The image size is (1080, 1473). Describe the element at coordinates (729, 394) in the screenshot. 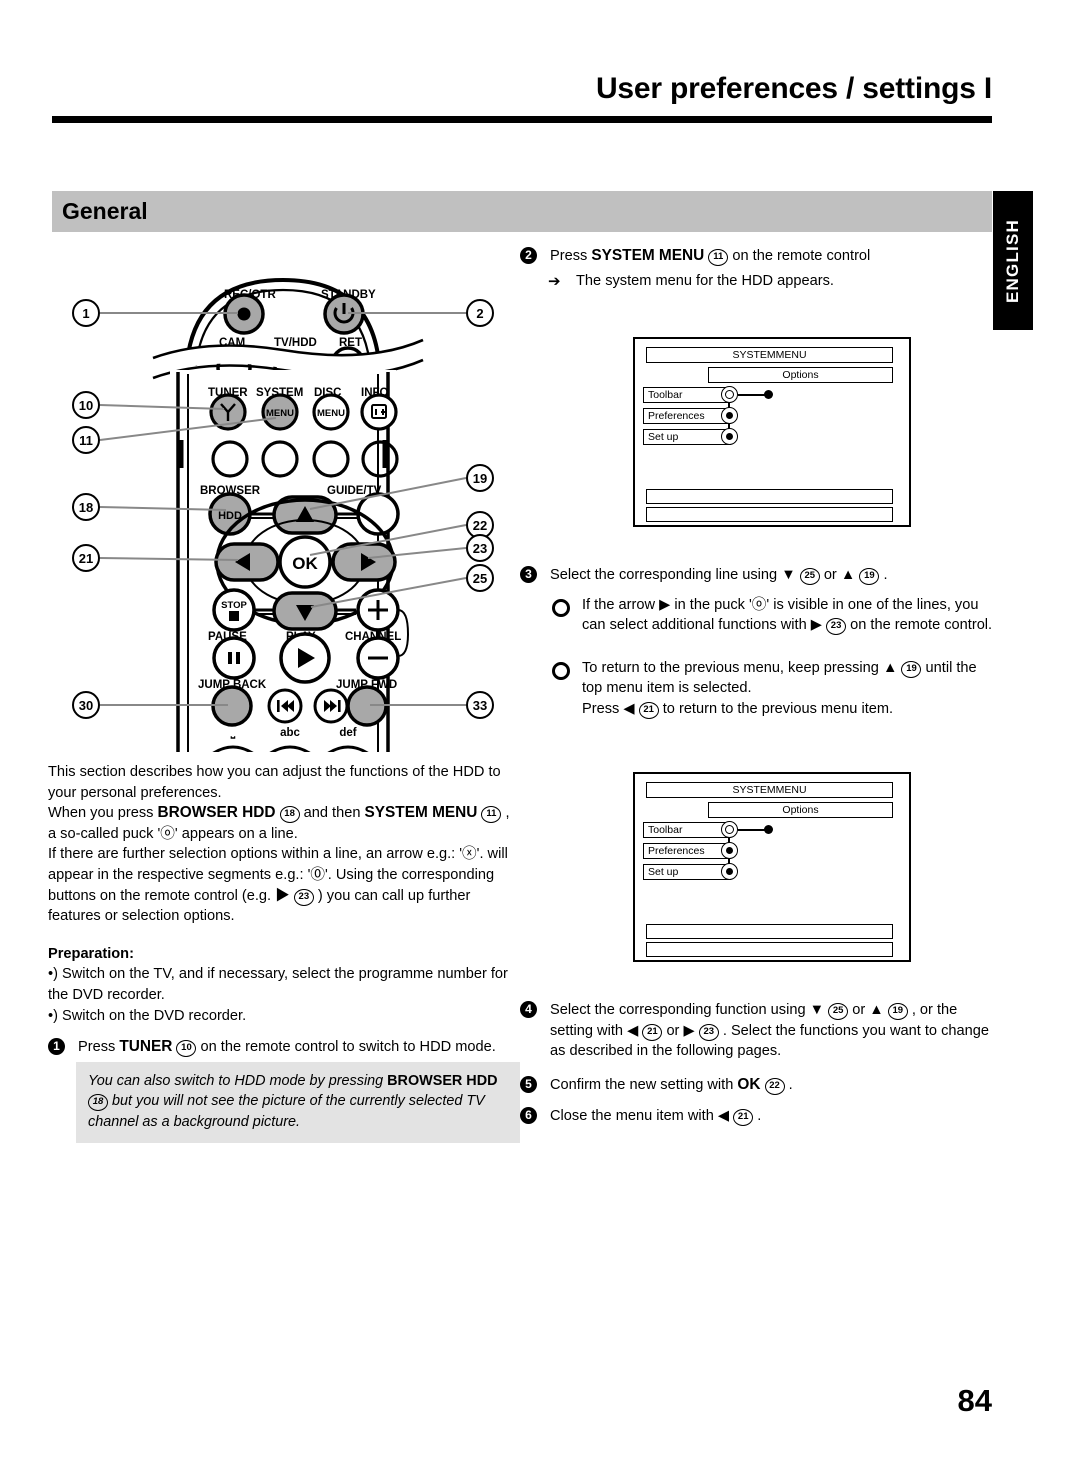

I see `osd1-puck-toolbar` at that location.